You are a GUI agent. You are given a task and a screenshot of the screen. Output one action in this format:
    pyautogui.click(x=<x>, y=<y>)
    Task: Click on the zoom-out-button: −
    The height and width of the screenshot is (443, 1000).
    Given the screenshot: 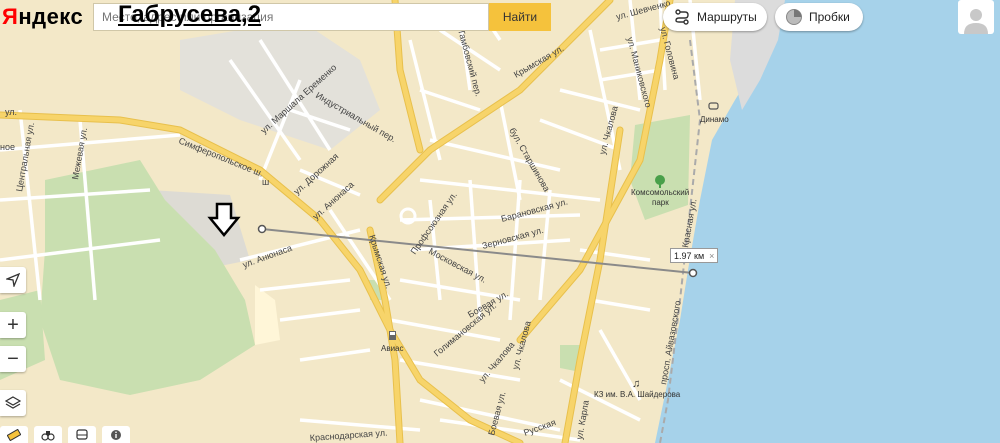 What is the action you would take?
    pyautogui.click(x=13, y=359)
    